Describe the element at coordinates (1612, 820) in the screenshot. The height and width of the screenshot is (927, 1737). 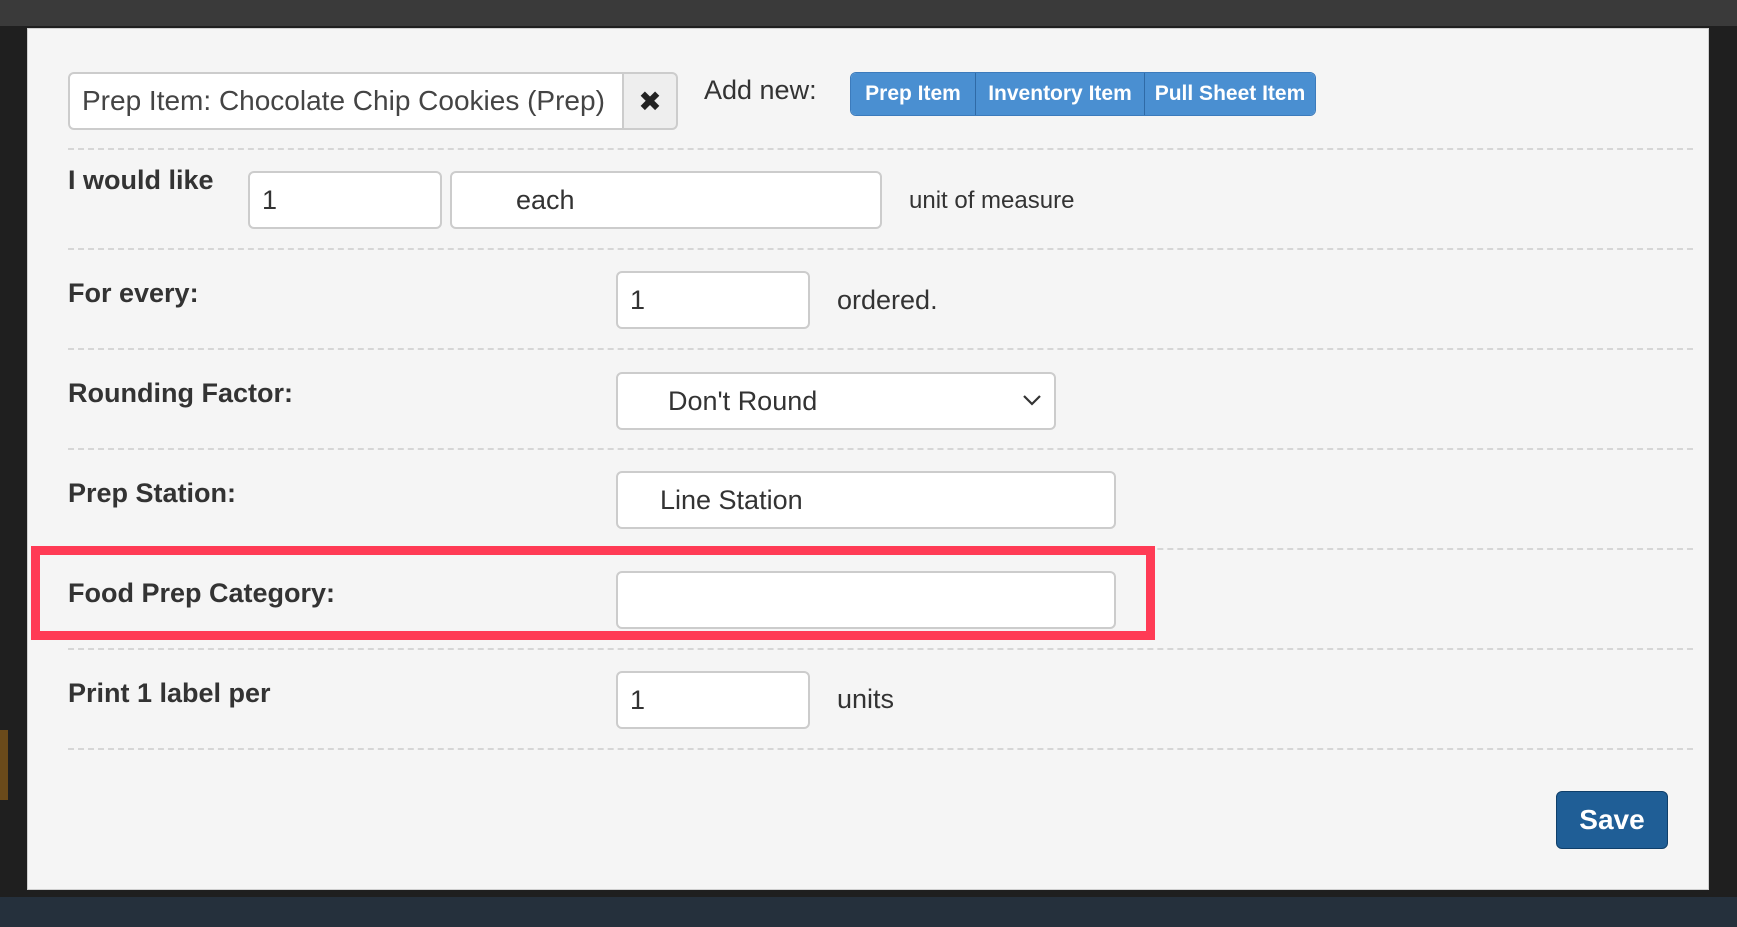
I see `save-button: Save` at that location.